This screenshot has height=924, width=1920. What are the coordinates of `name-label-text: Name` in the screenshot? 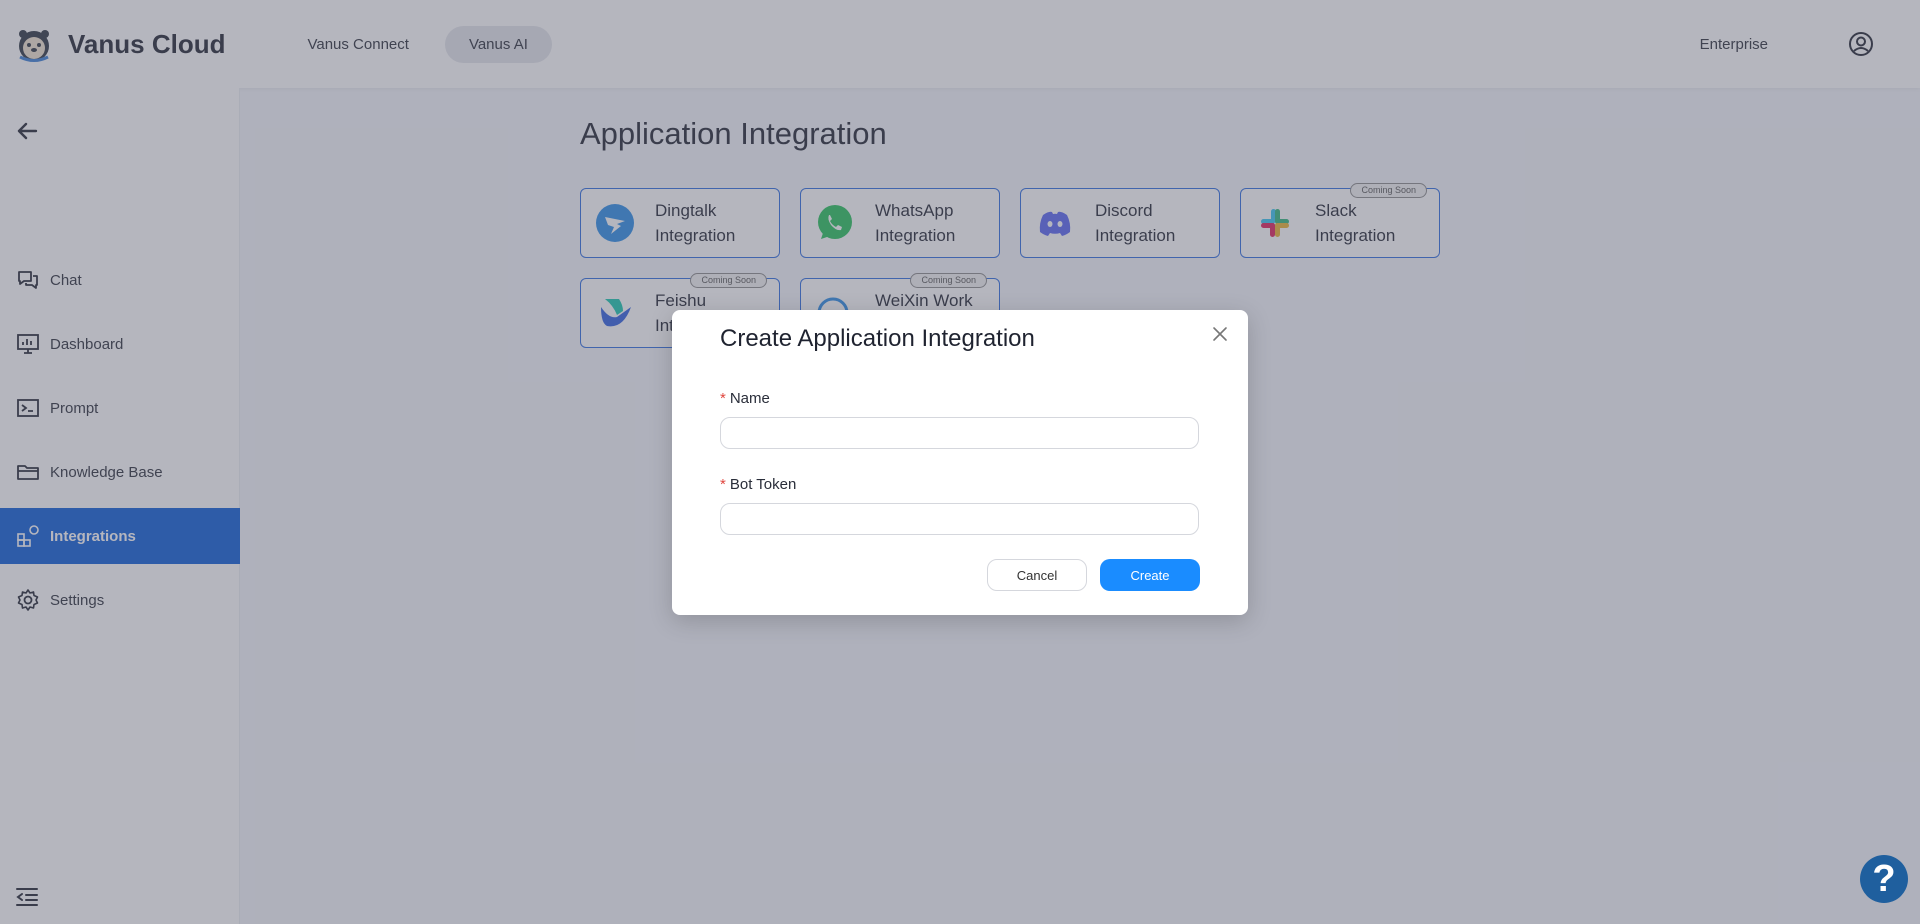 It's located at (749, 398).